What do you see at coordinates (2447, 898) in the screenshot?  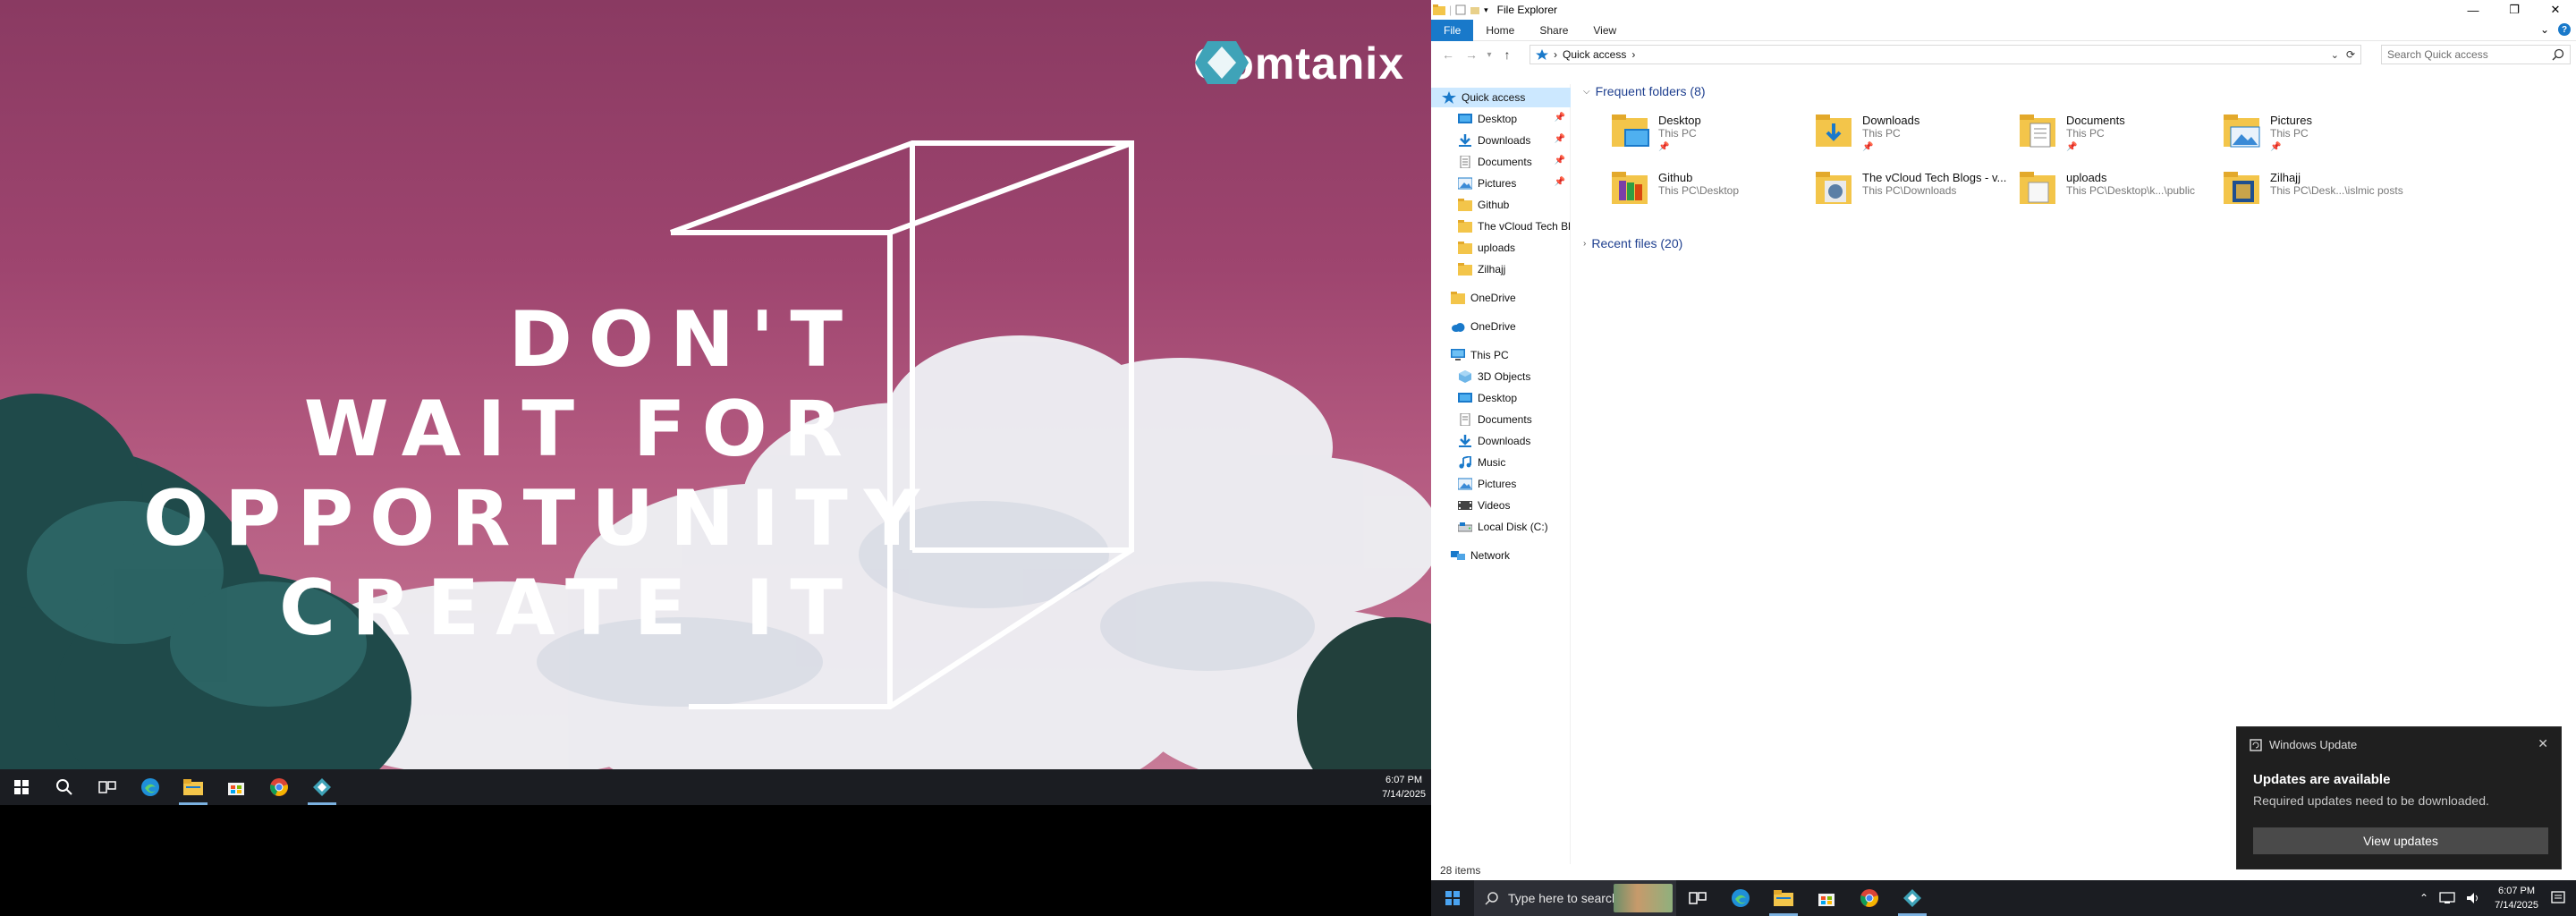 I see `network-icon` at bounding box center [2447, 898].